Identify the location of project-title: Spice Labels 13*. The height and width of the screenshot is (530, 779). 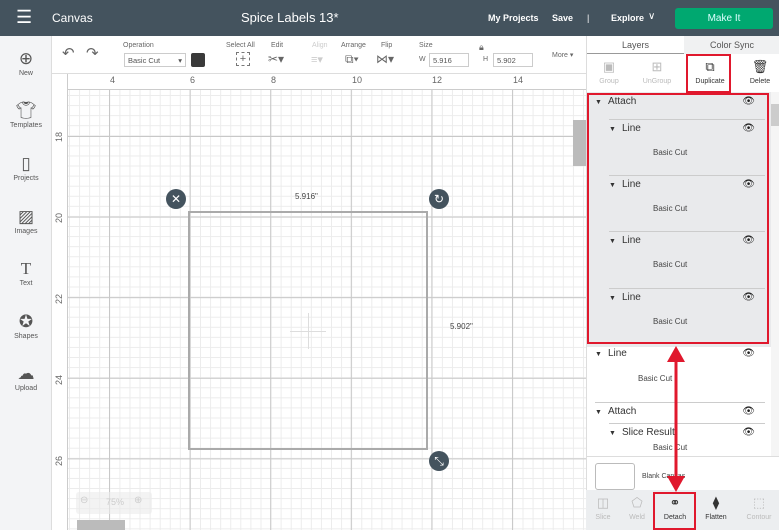
(290, 17).